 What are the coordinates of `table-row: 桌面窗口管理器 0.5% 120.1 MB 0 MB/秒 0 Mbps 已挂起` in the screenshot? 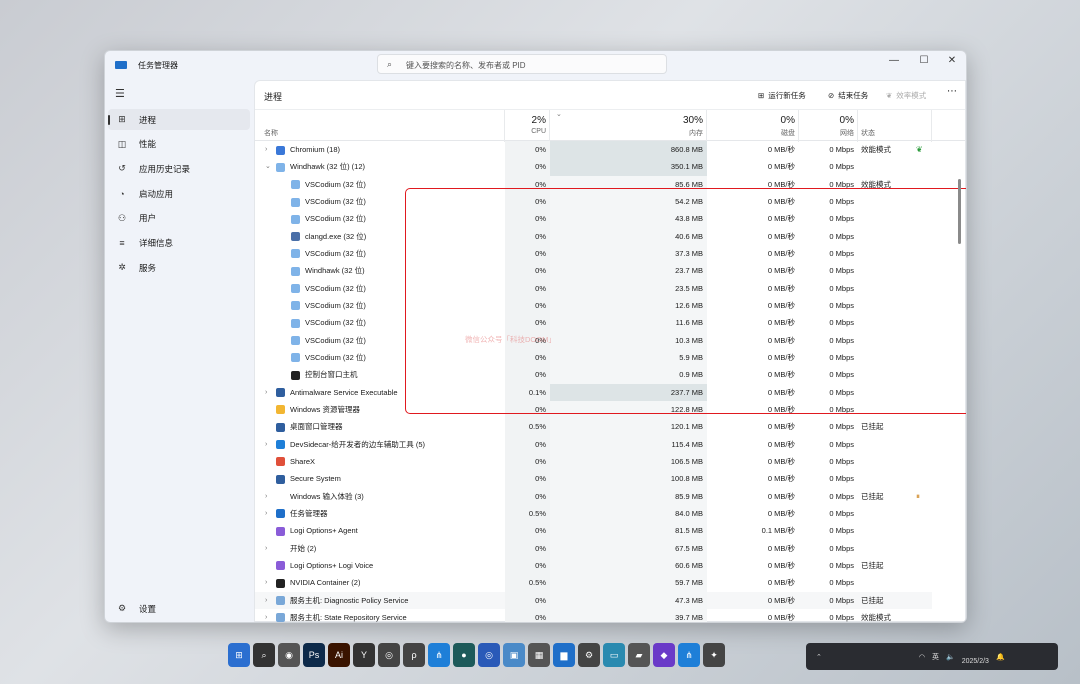 It's located at (610, 427).